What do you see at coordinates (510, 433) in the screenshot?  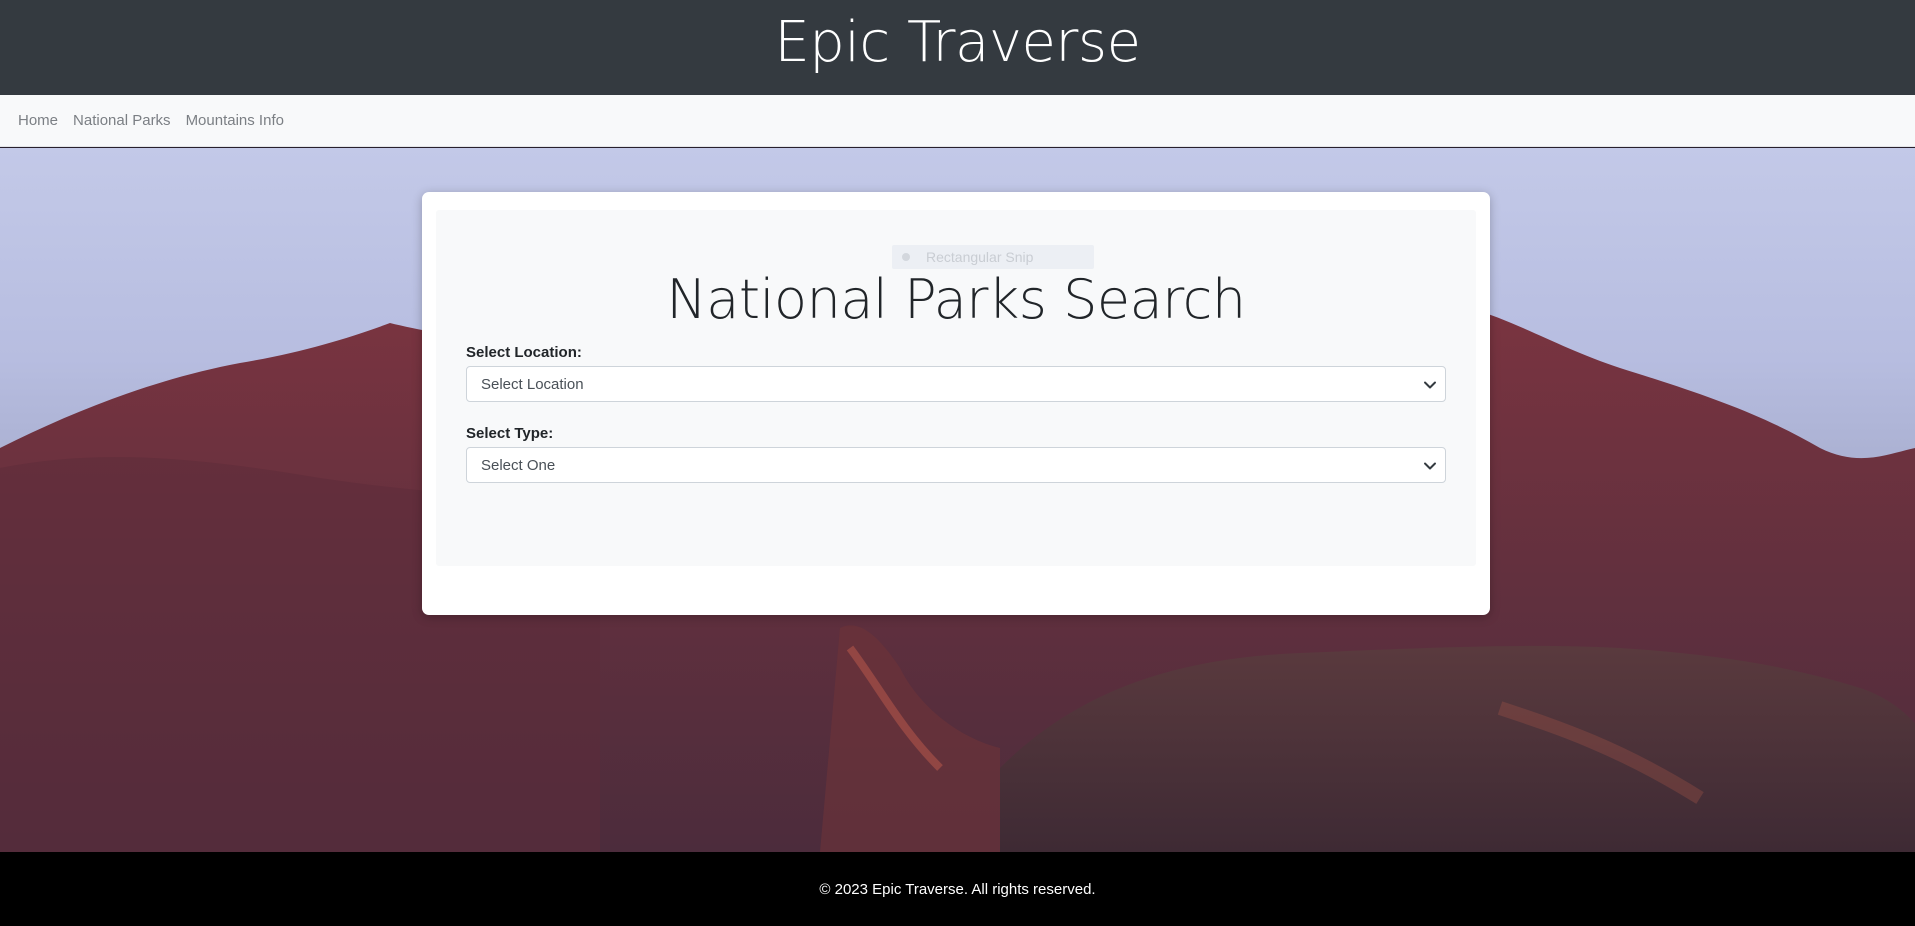 I see `type-label: Select Type:` at bounding box center [510, 433].